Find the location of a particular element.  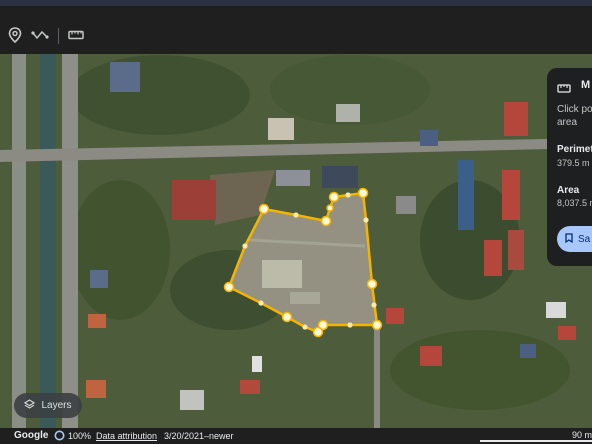

zoom-level: 100% is located at coordinates (80, 436).